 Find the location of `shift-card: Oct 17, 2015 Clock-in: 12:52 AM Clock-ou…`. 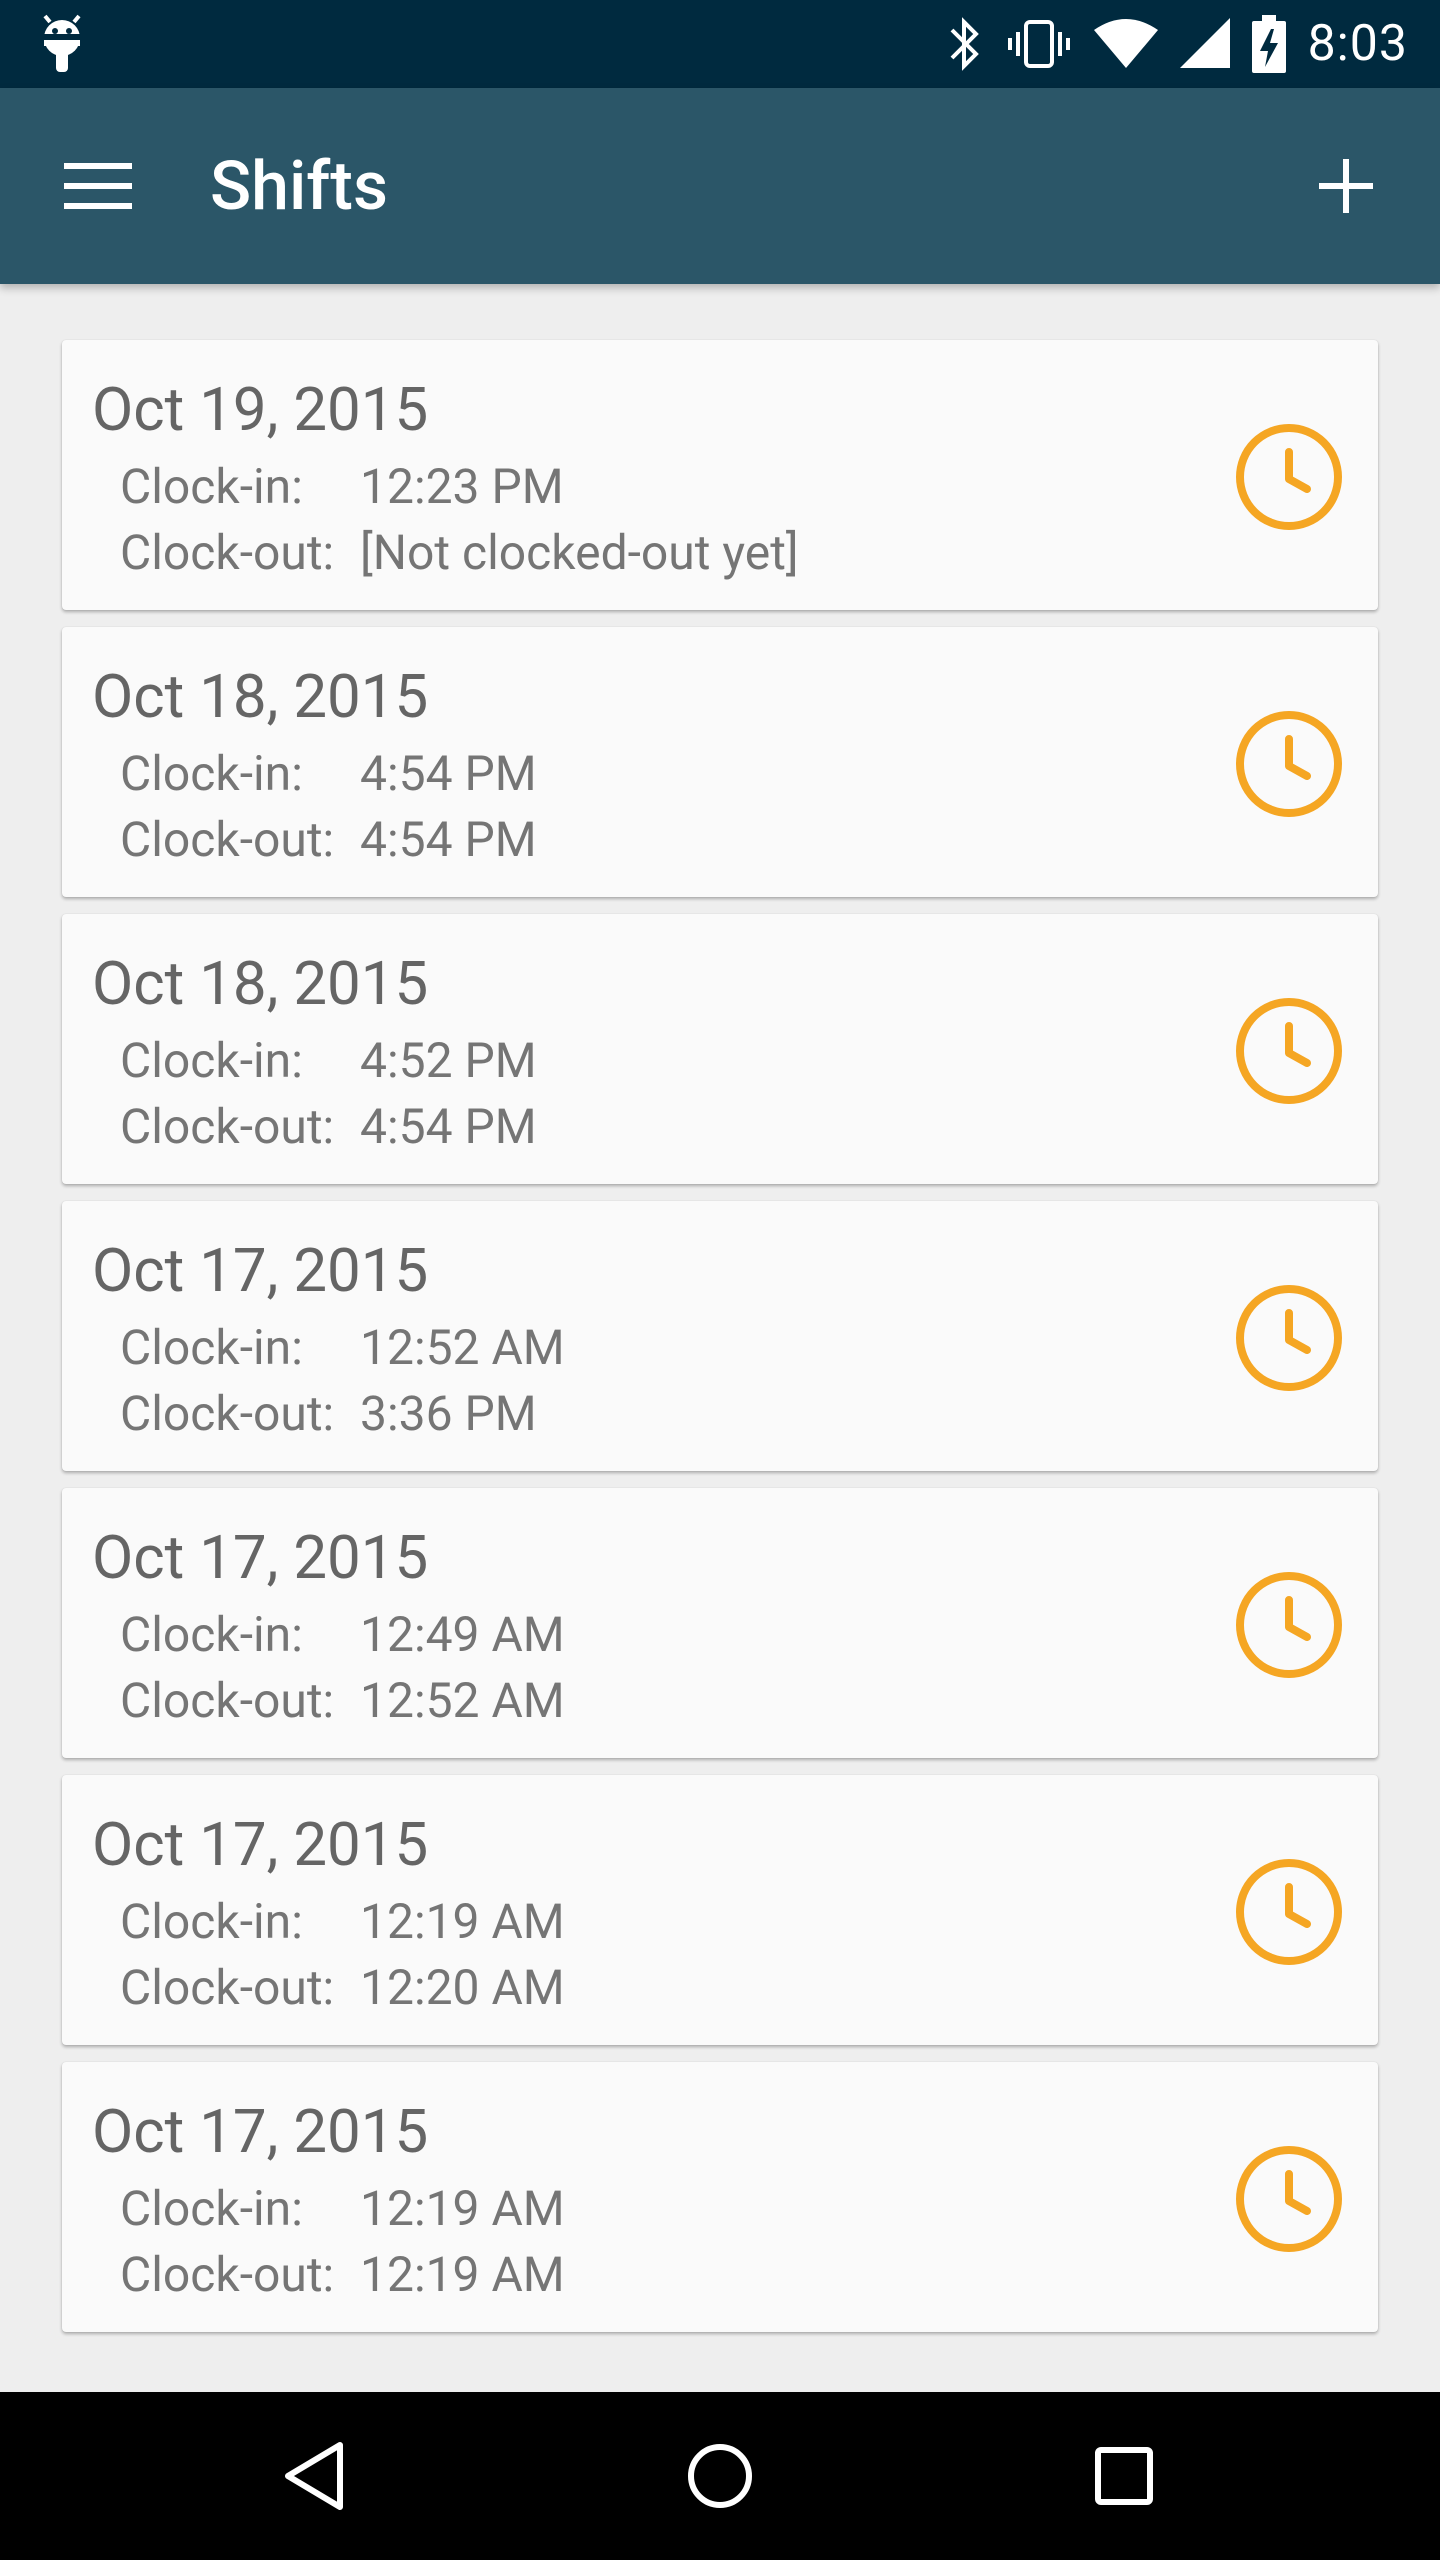

shift-card: Oct 17, 2015 Clock-in: 12:52 AM Clock-ou… is located at coordinates (720, 1336).